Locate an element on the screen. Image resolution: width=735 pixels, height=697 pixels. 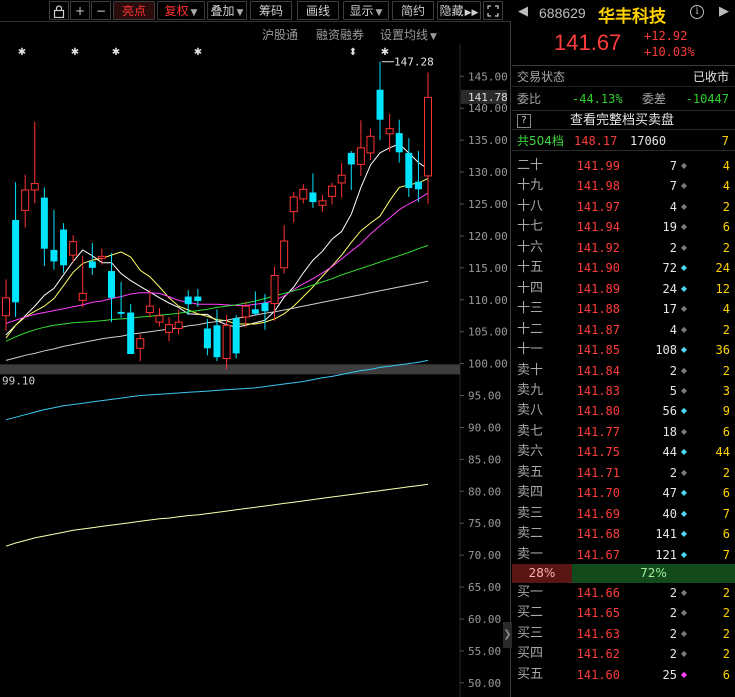
axis-tick-label: 105.00 is located at coordinates (488, 332).